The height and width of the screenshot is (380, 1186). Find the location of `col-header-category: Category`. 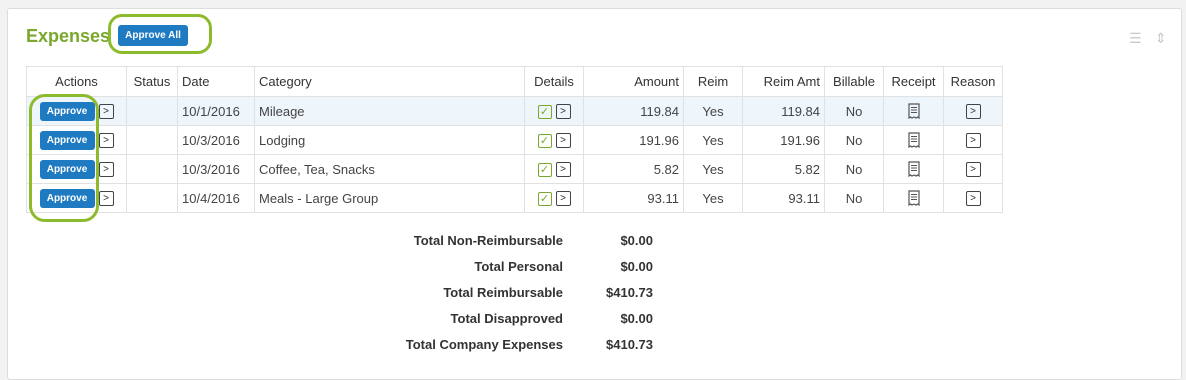

col-header-category: Category is located at coordinates (389, 81).